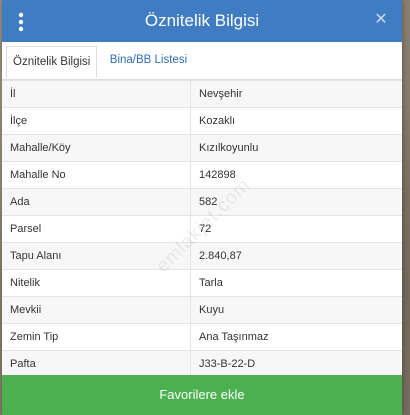 The height and width of the screenshot is (415, 410). I want to click on table-row: Tapu Alanı 2.840,87, so click(202, 256).